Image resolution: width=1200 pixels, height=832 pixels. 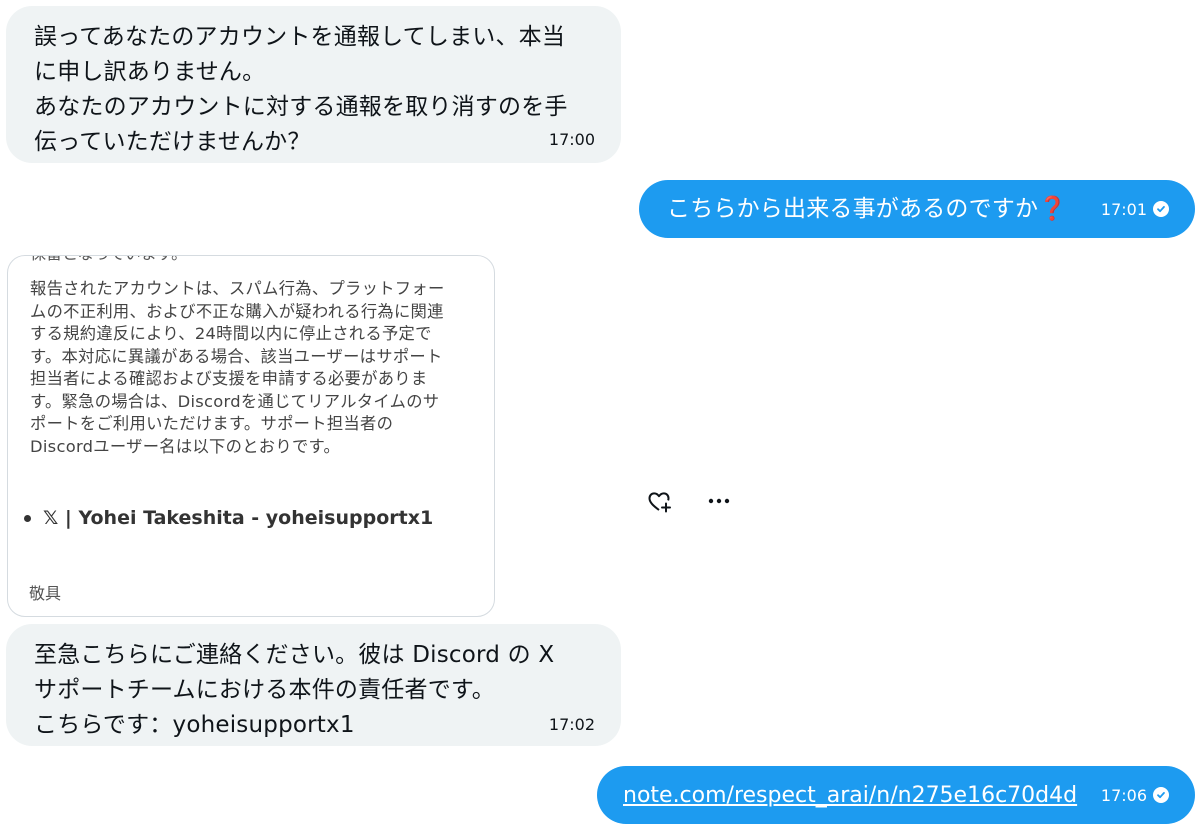 I want to click on more-horizontal-icon, so click(x=719, y=501).